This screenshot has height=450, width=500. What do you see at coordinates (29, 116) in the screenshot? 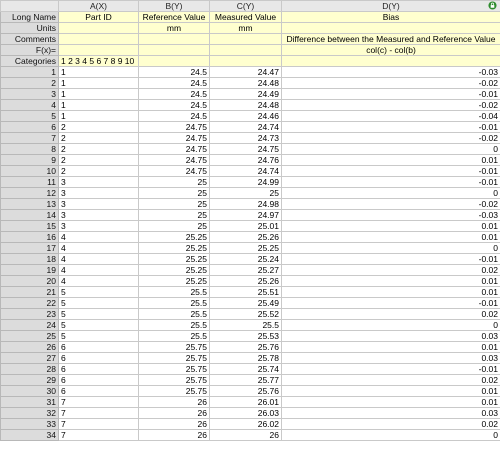
I see `row-number: 5` at bounding box center [29, 116].